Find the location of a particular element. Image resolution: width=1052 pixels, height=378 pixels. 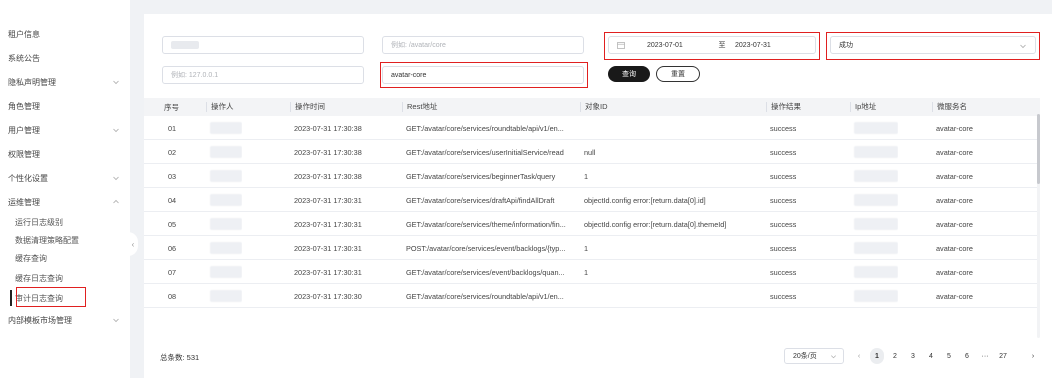

page-size-select: 20条/页 is located at coordinates (814, 356).